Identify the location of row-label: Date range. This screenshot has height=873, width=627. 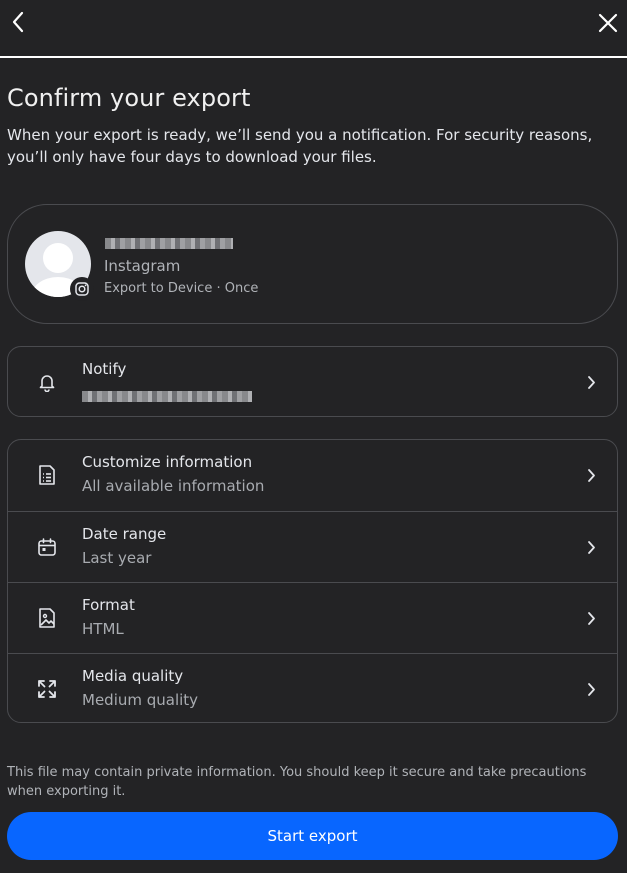
(124, 534).